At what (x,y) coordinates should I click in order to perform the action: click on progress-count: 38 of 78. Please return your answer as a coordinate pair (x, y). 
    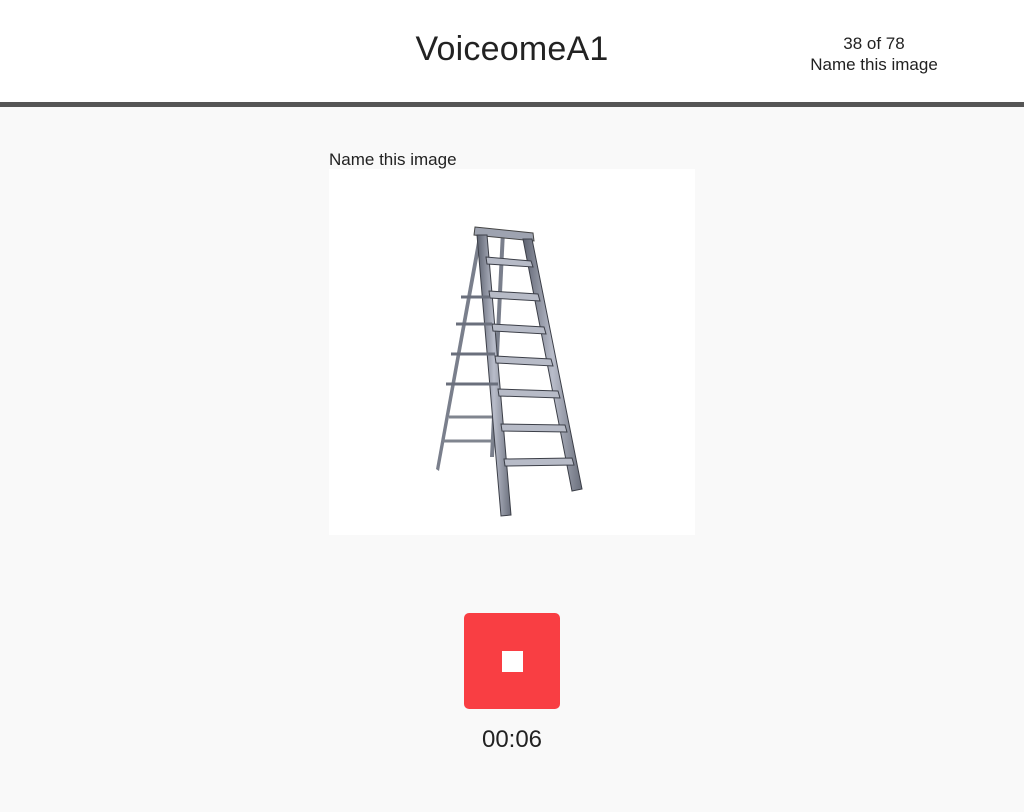
    Looking at the image, I should click on (874, 43).